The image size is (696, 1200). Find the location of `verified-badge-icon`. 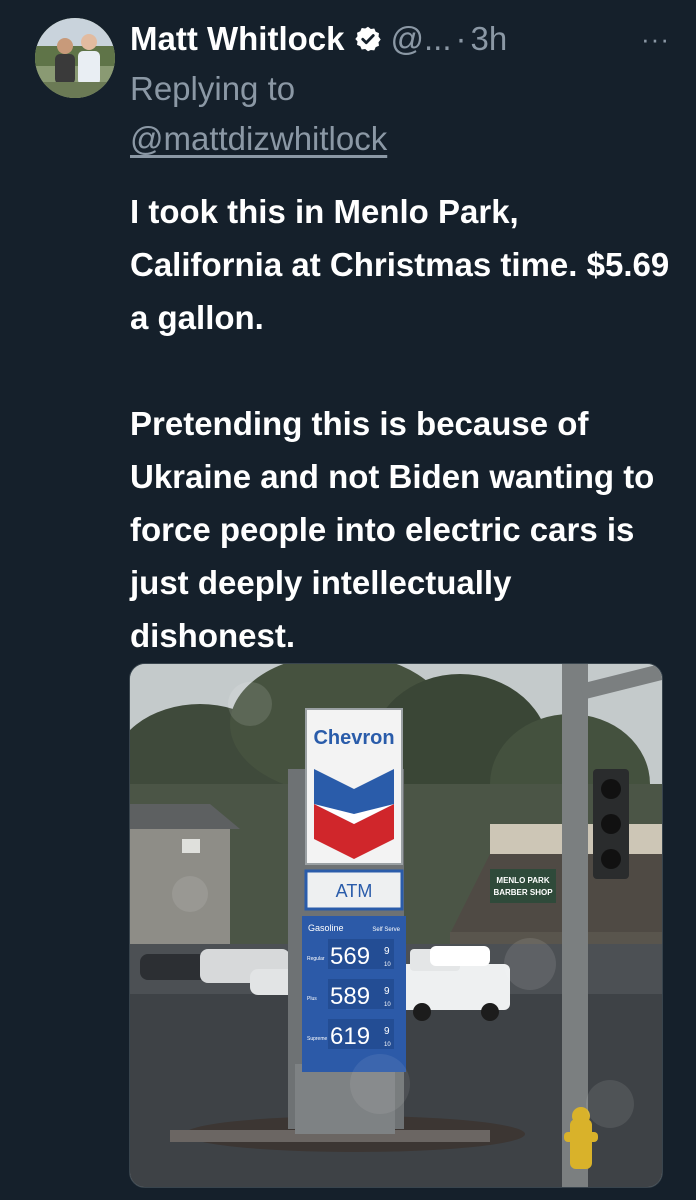

verified-badge-icon is located at coordinates (368, 39).